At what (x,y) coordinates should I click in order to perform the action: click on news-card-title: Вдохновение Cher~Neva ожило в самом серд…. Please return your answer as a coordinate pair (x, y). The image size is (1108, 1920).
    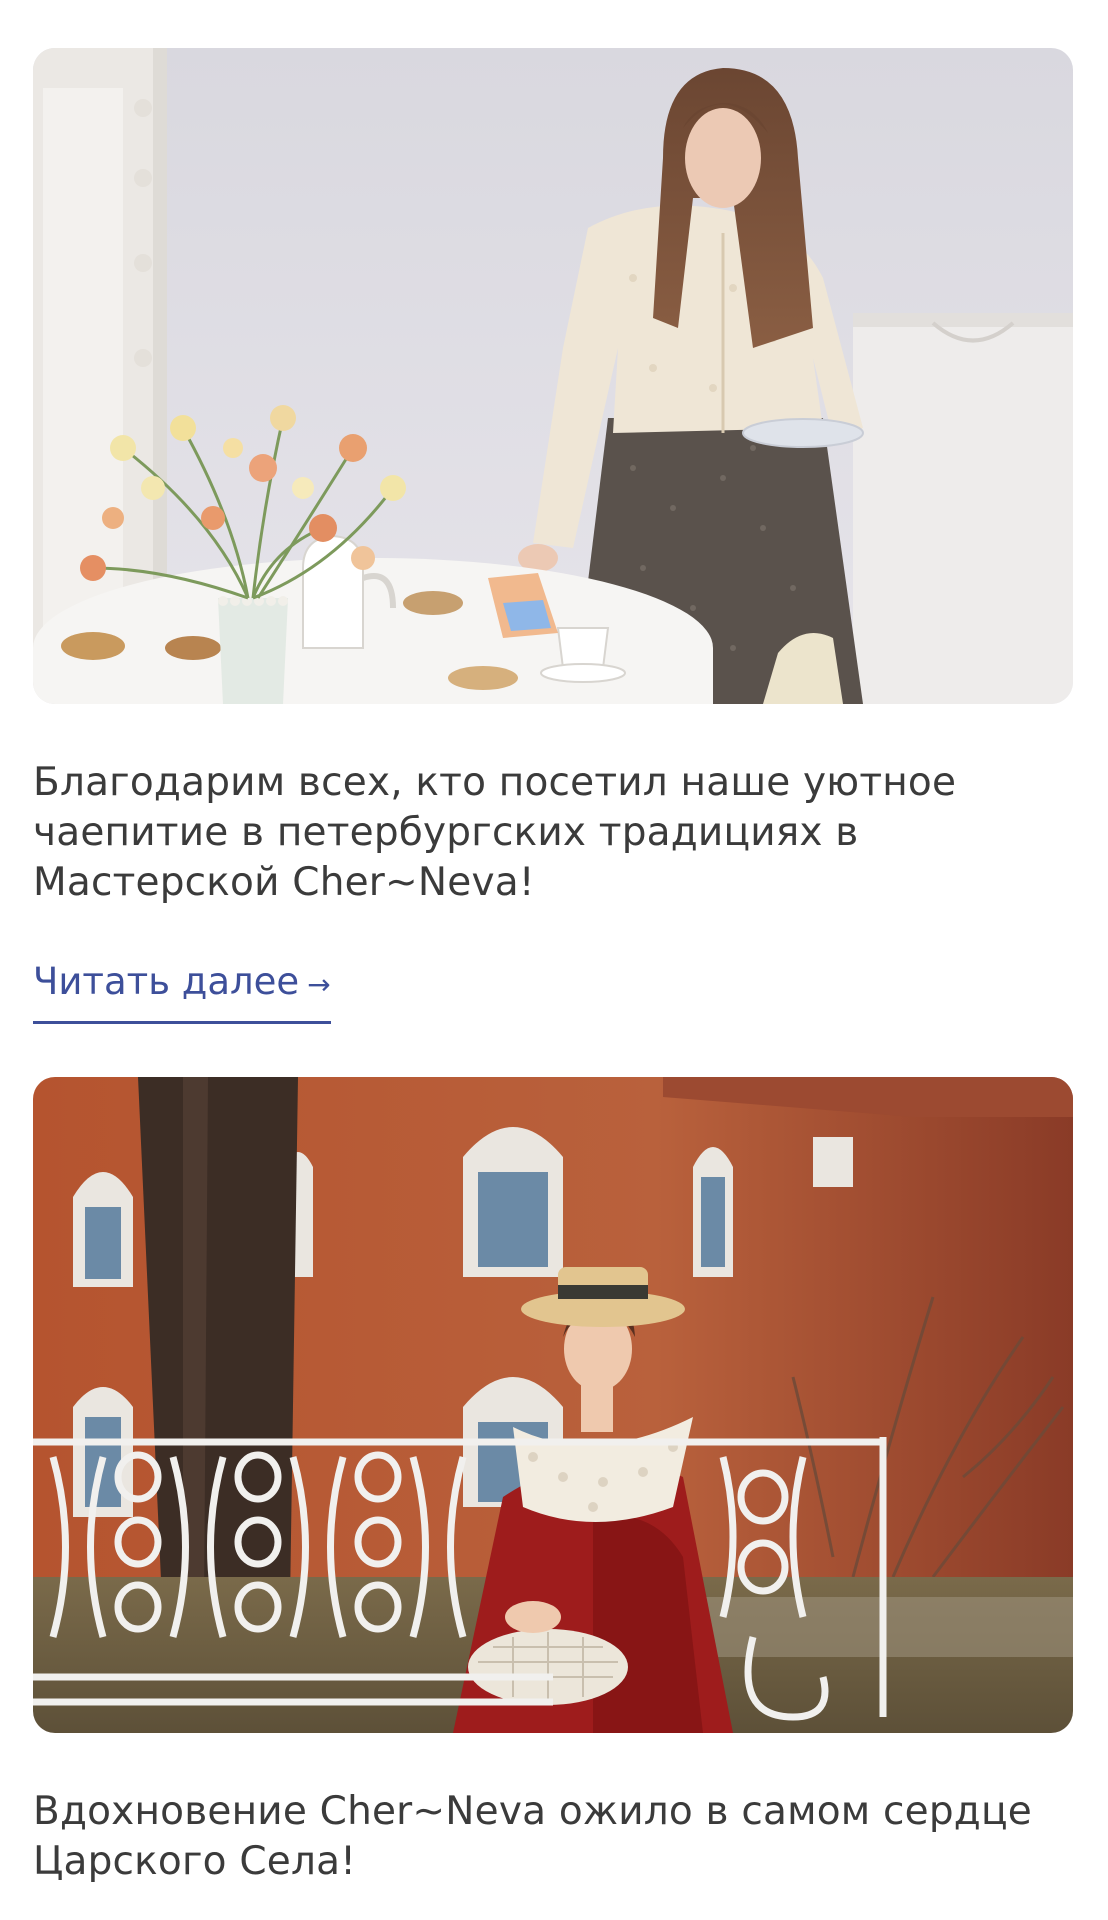
    Looking at the image, I should click on (553, 1837).